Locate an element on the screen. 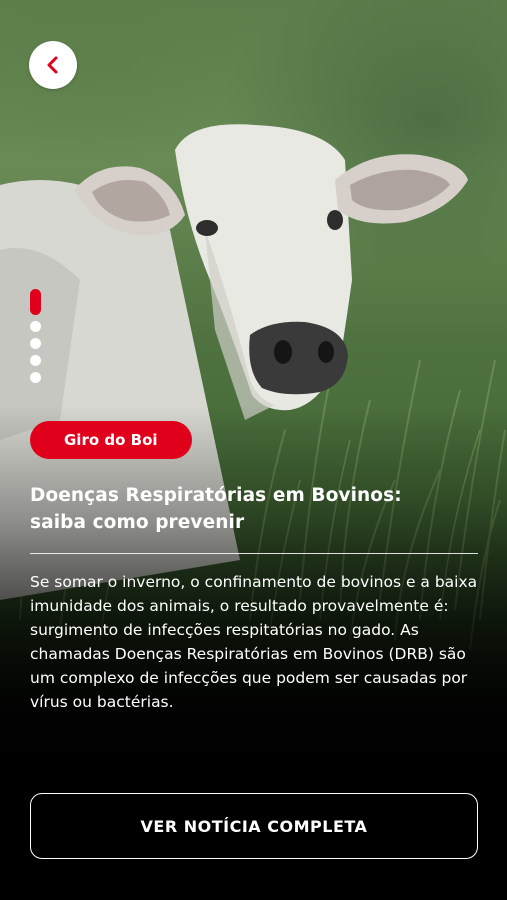 Image resolution: width=507 pixels, height=900 pixels. article-title-line: Doenças Respiratórias em Bovinos: is located at coordinates (216, 495).